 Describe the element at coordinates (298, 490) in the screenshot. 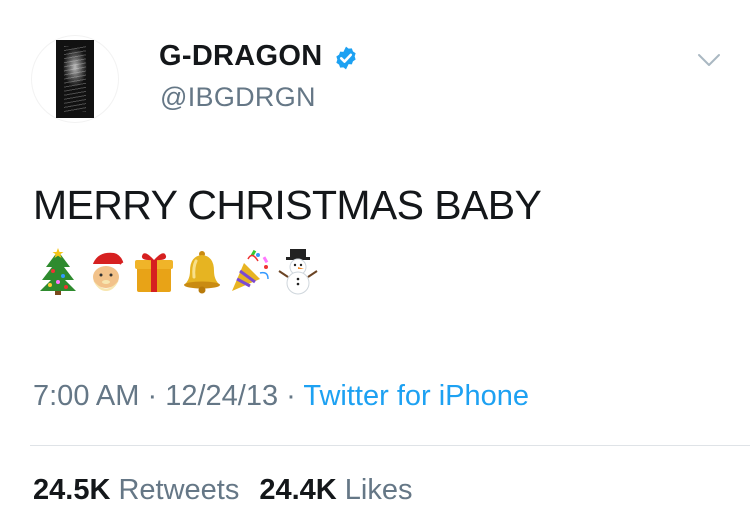

I see `likes-count: 24.4K` at that location.